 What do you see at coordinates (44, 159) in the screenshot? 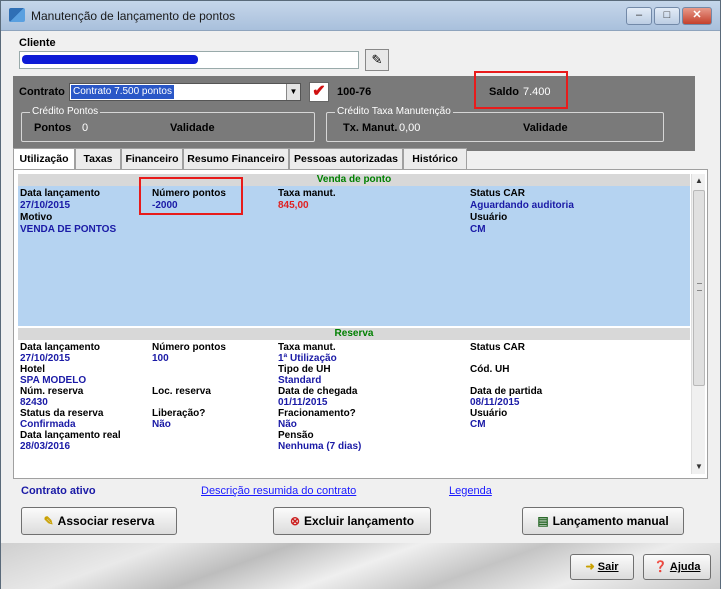
I see `tab-utilizacao: Utilização` at bounding box center [44, 159].